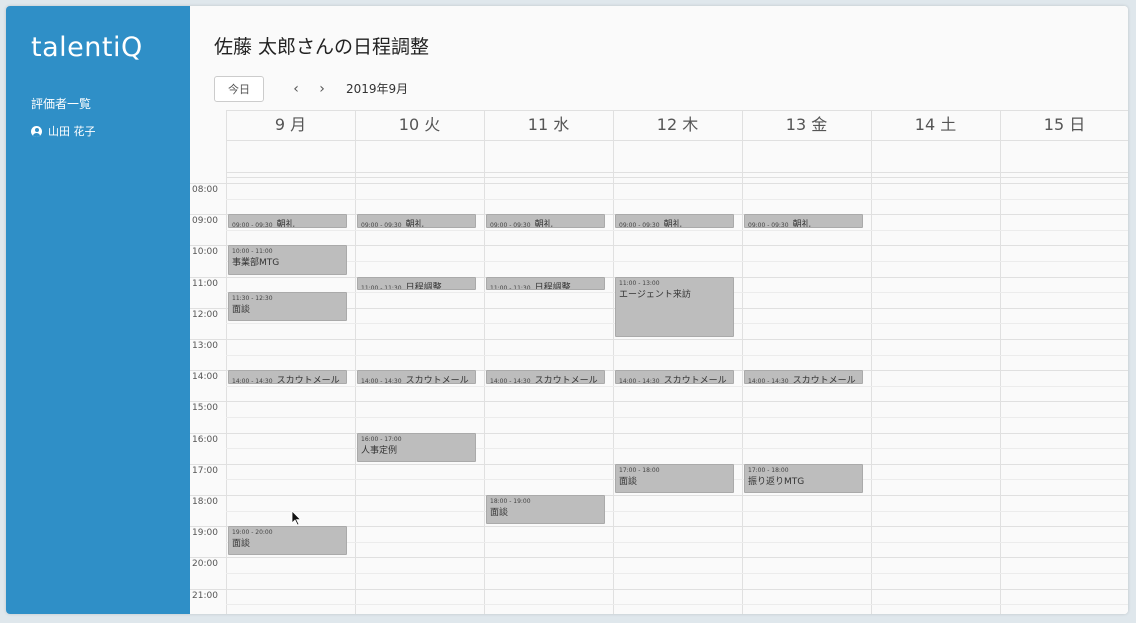 Image resolution: width=1136 pixels, height=623 pixels. I want to click on time-label: 12:00, so click(205, 314).